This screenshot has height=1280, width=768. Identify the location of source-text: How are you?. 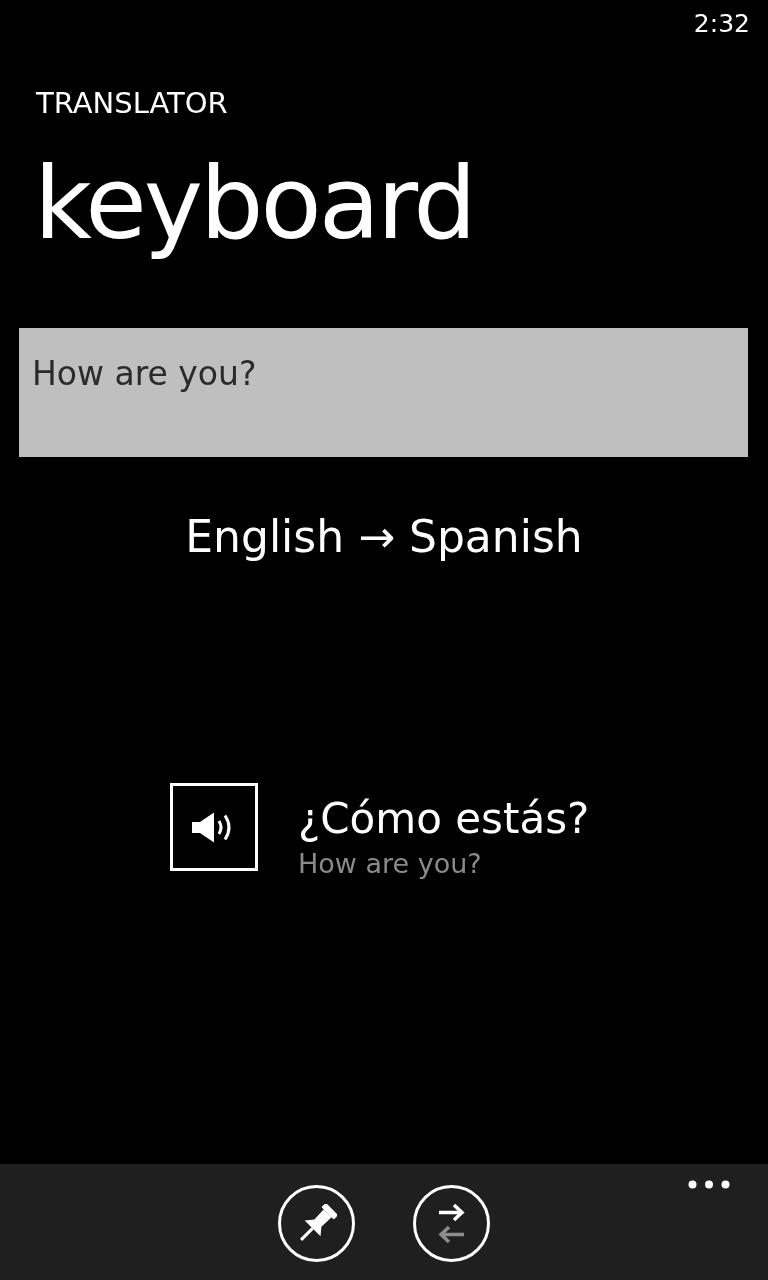
(390, 864).